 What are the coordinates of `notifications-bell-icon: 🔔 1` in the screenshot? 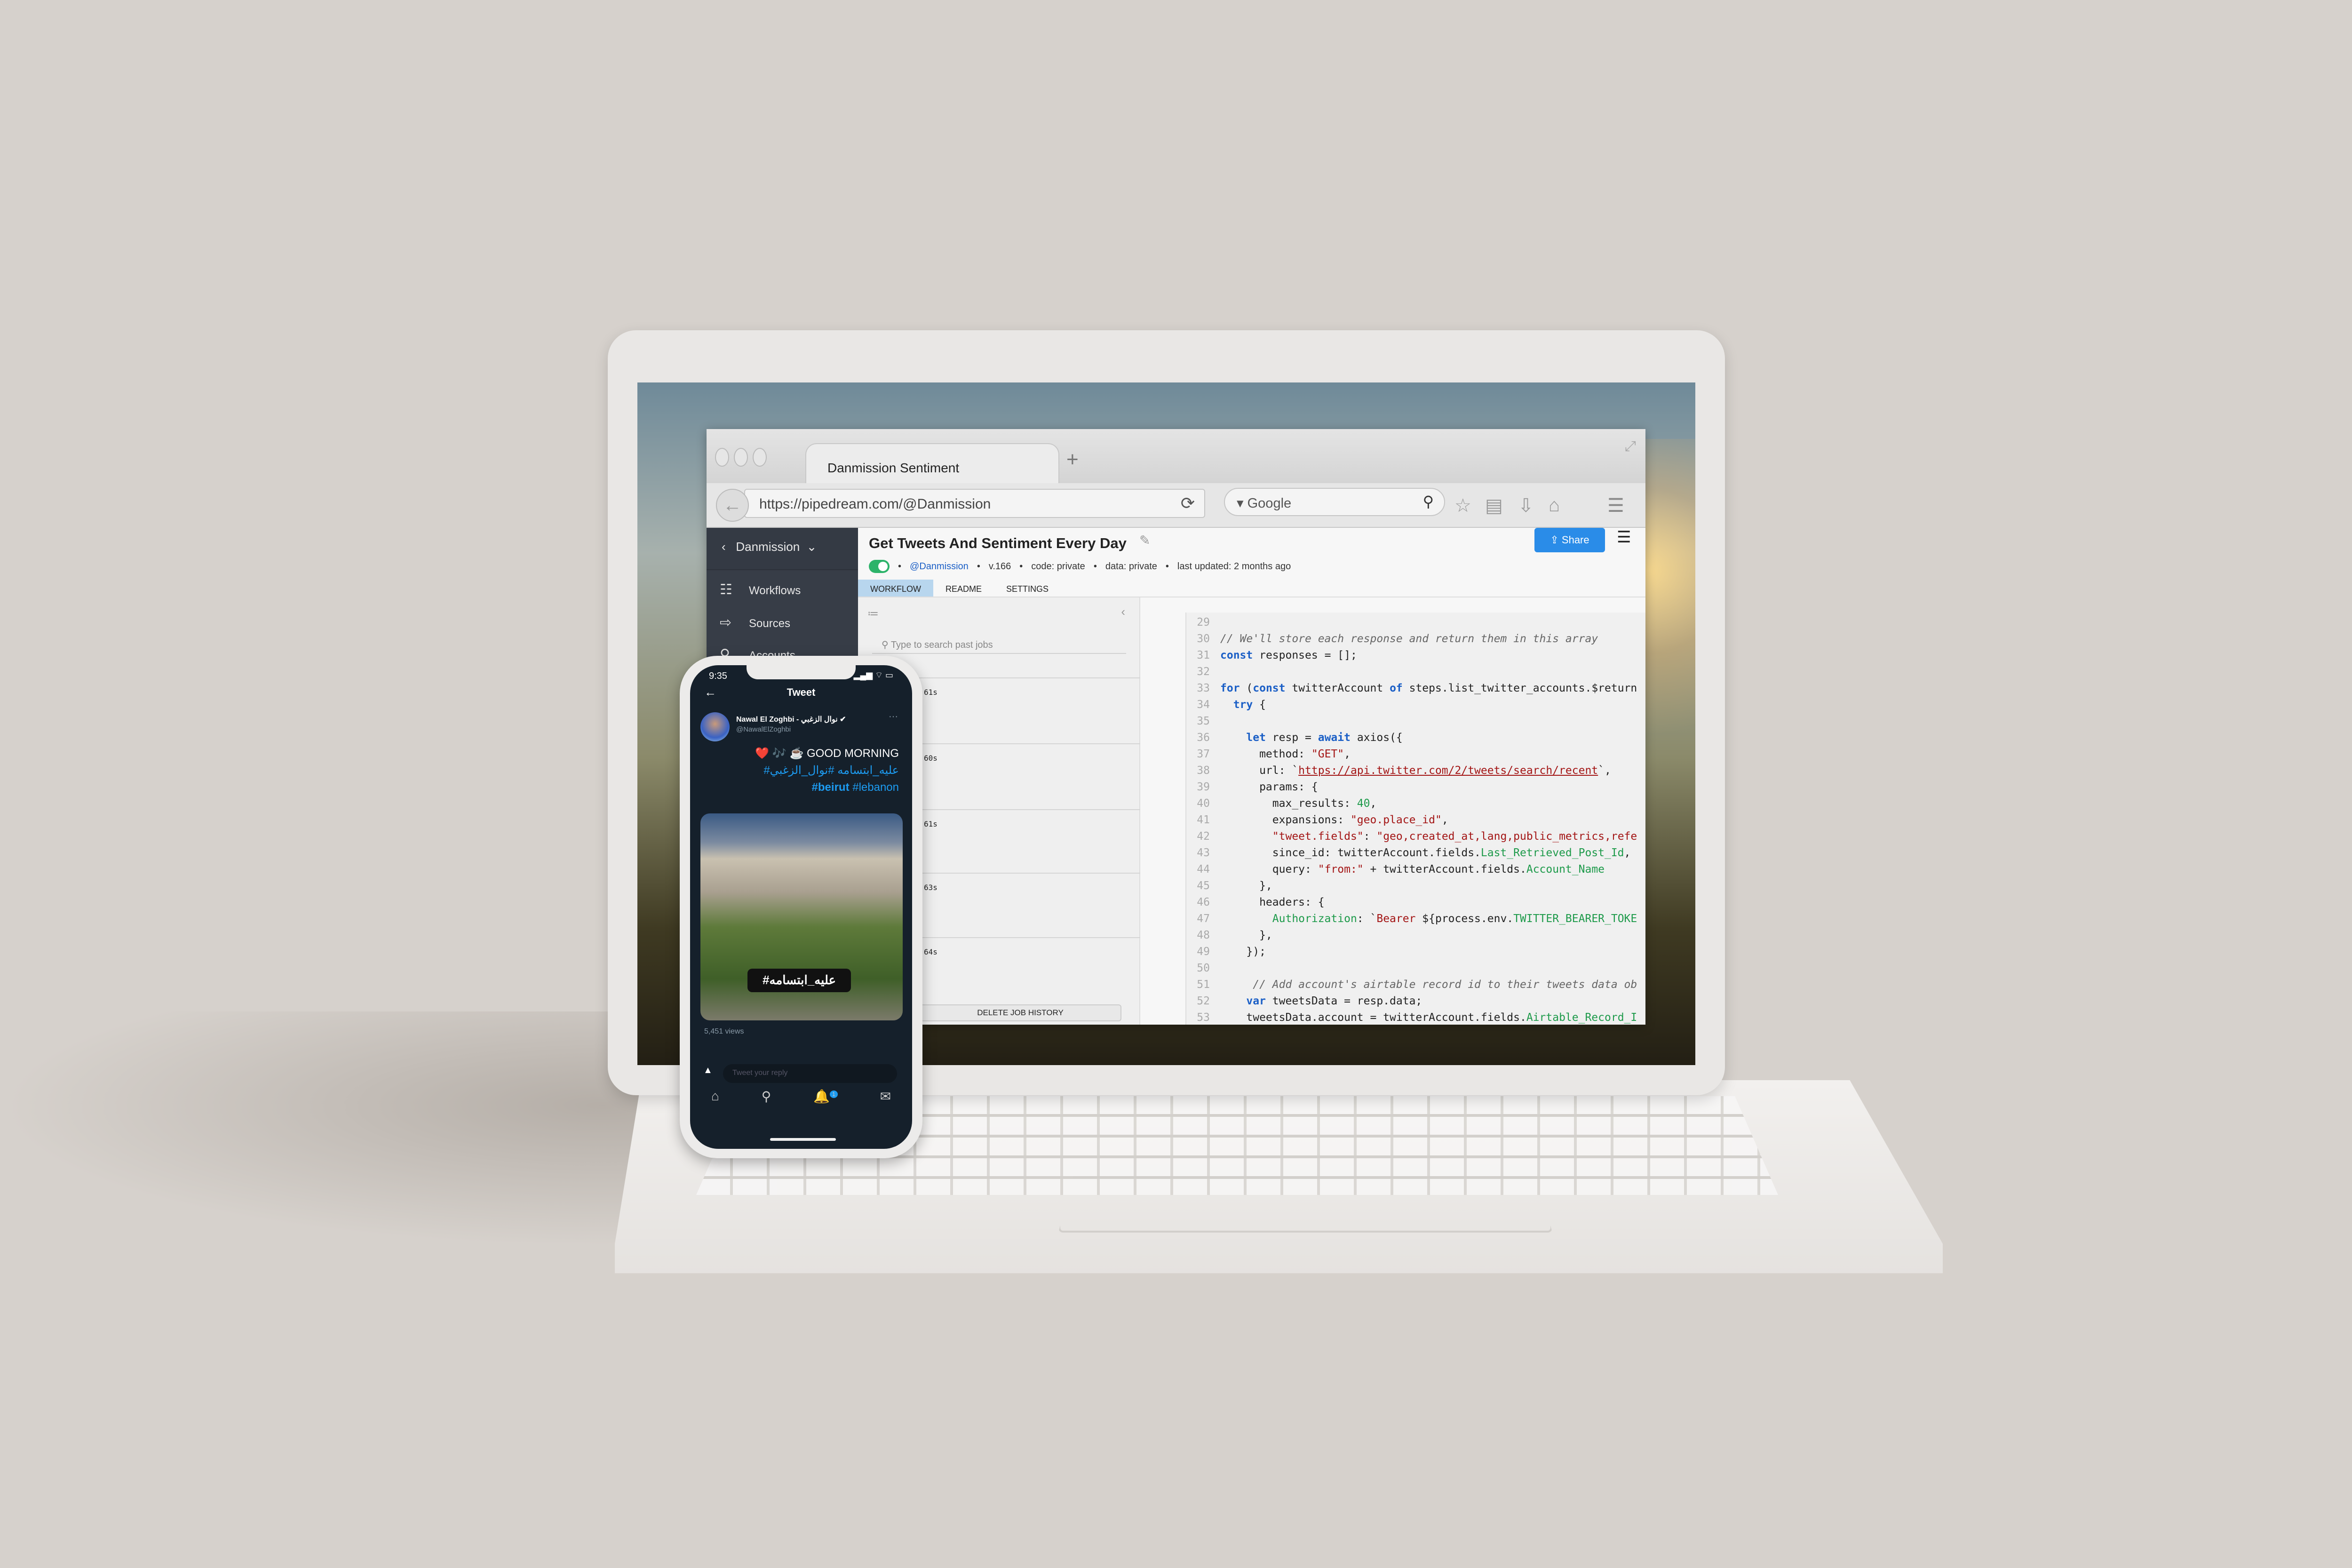 It's located at (825, 1096).